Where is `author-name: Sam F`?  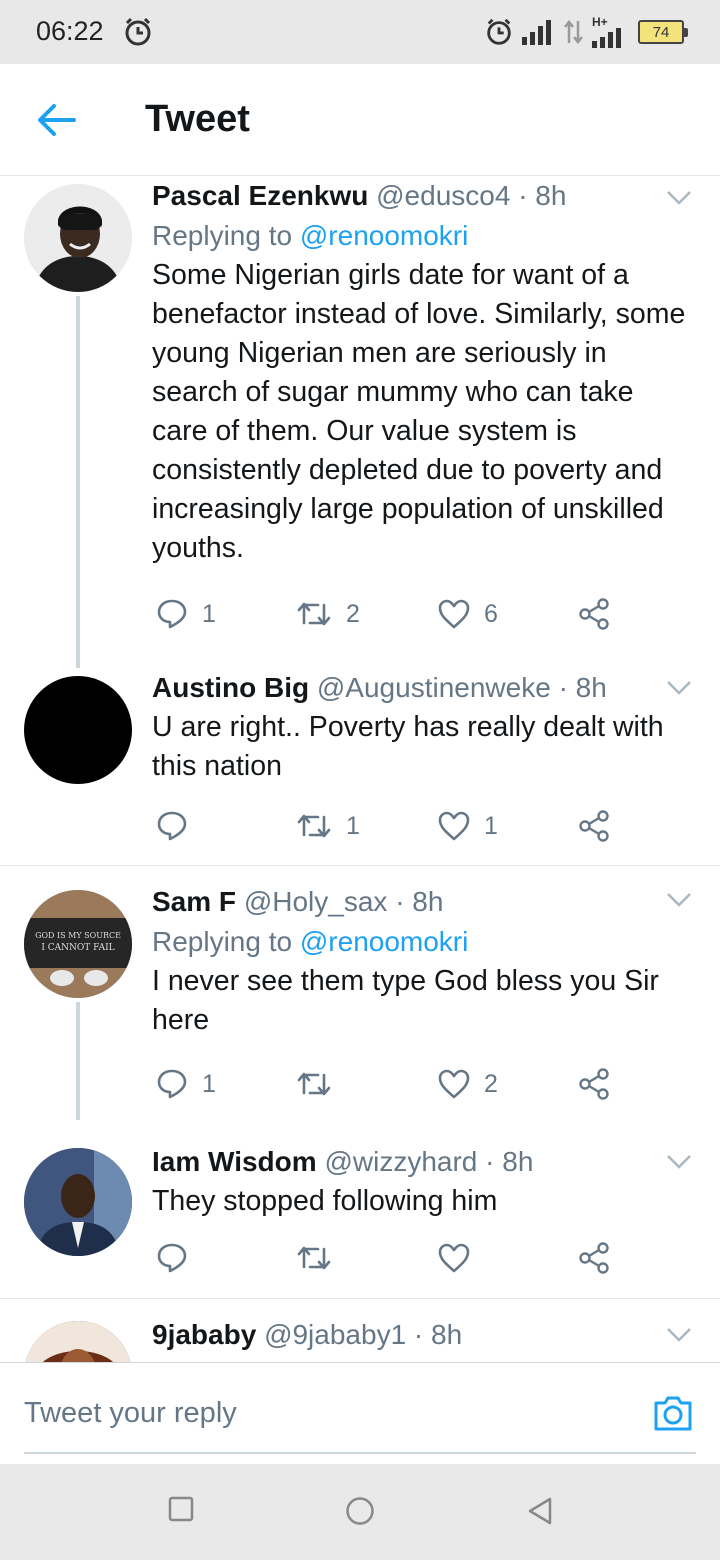
author-name: Sam F is located at coordinates (194, 901).